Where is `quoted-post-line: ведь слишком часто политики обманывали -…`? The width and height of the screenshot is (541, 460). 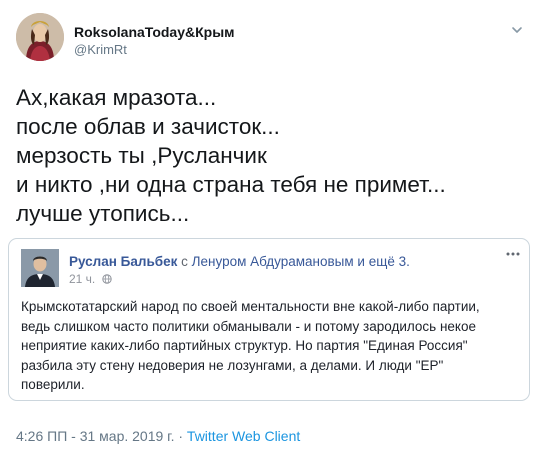 quoted-post-line: ведь слишком часто политики обманывали -… is located at coordinates (248, 326).